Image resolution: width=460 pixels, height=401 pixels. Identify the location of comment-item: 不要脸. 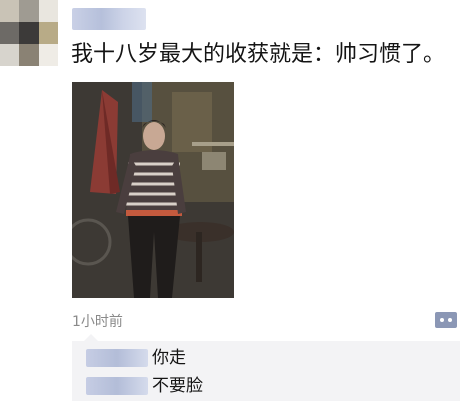
(266, 386).